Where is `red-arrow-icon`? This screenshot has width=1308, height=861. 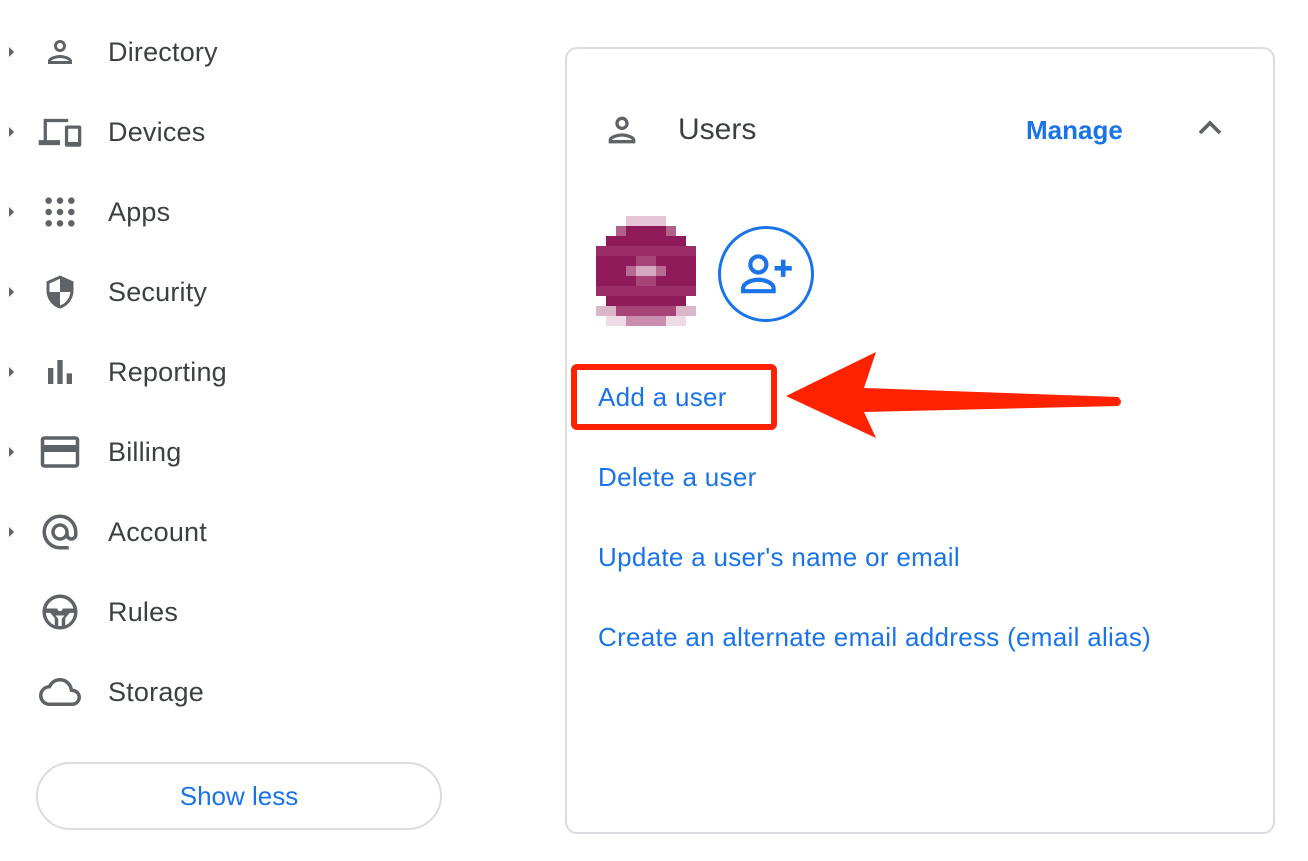
red-arrow-icon is located at coordinates (953, 395).